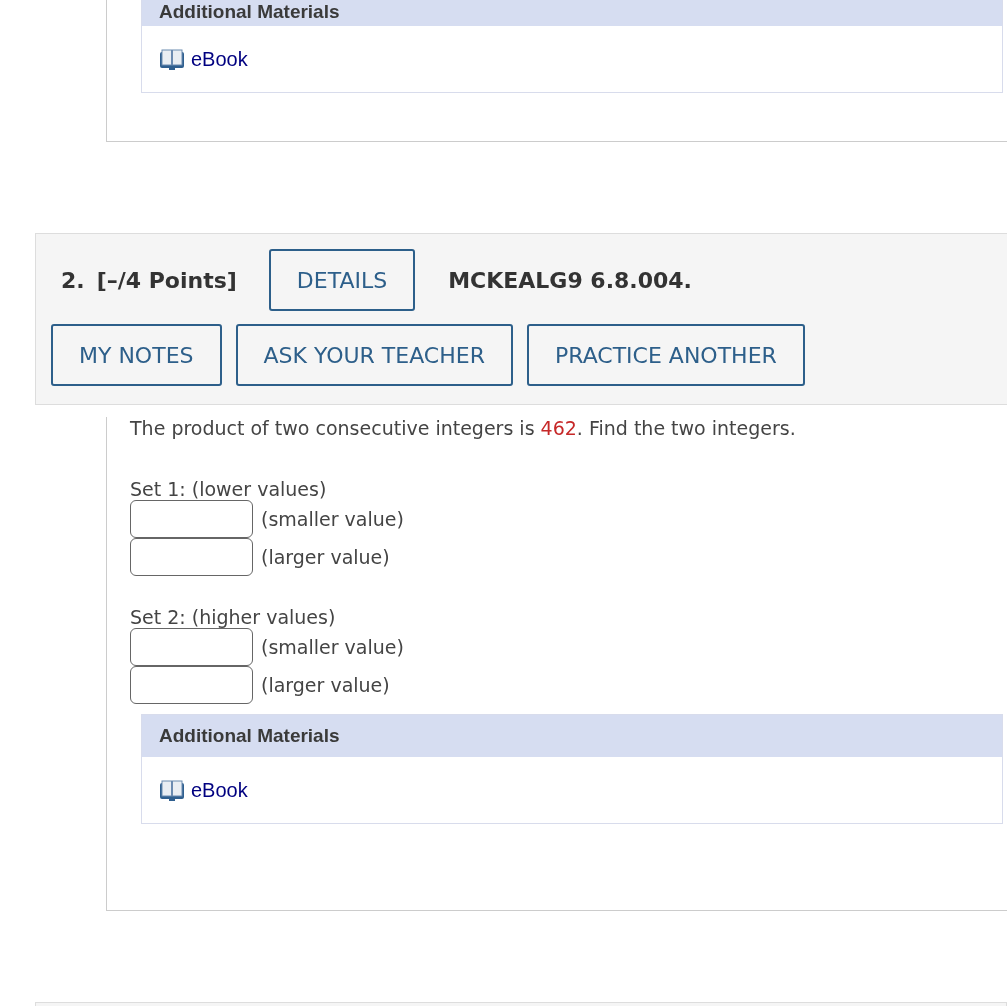 The image size is (1007, 1006). Describe the element at coordinates (374, 355) in the screenshot. I see `action-button: ASK YOUR TEACHER` at that location.